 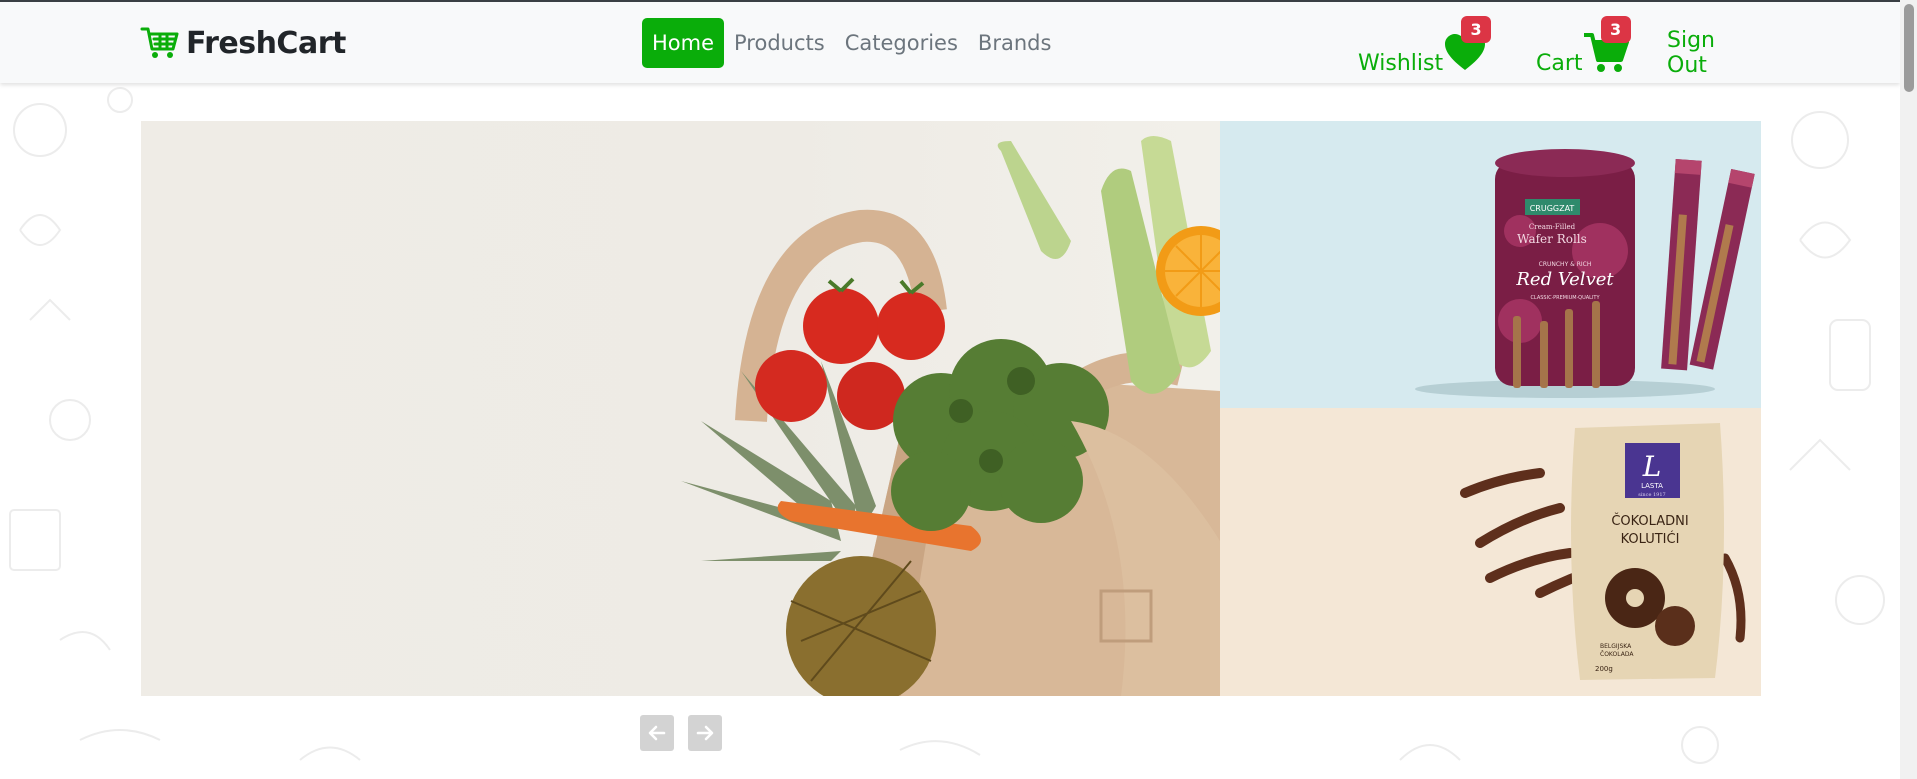 I want to click on wafer-line2-text: Wafer Rolls, so click(x=1552, y=239).